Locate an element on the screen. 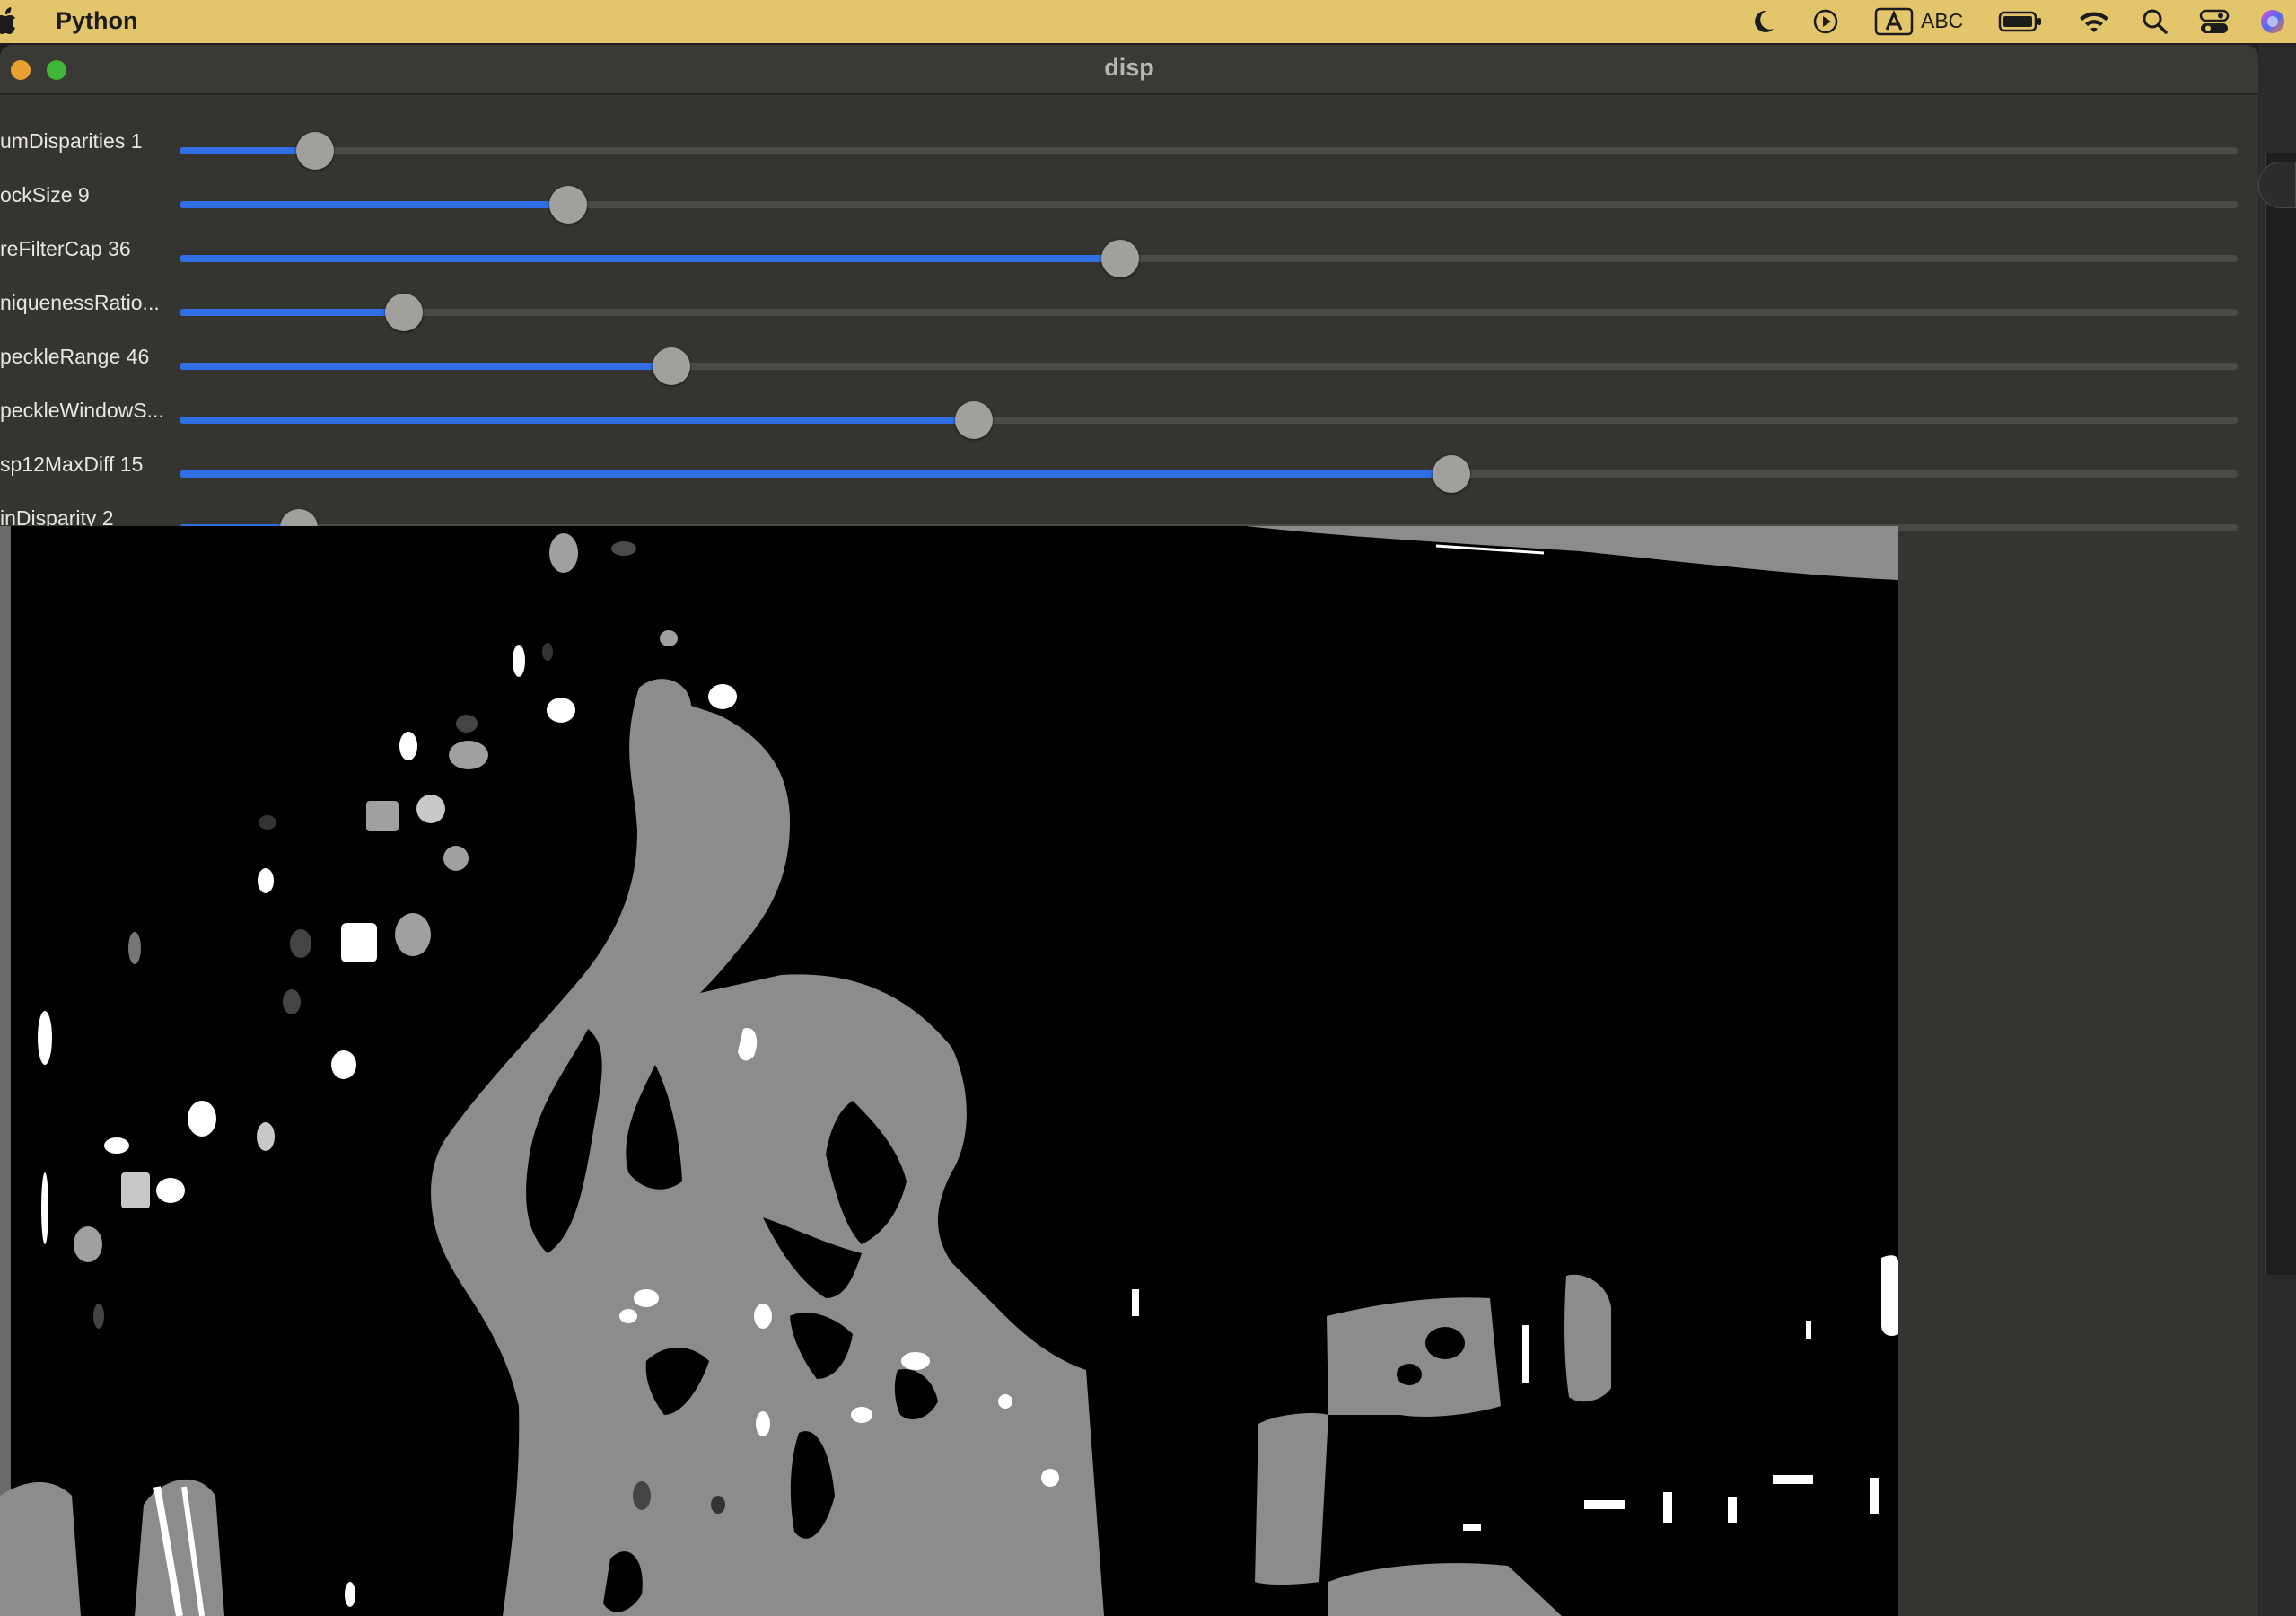  slider-label: ockSize 9 is located at coordinates (45, 195).